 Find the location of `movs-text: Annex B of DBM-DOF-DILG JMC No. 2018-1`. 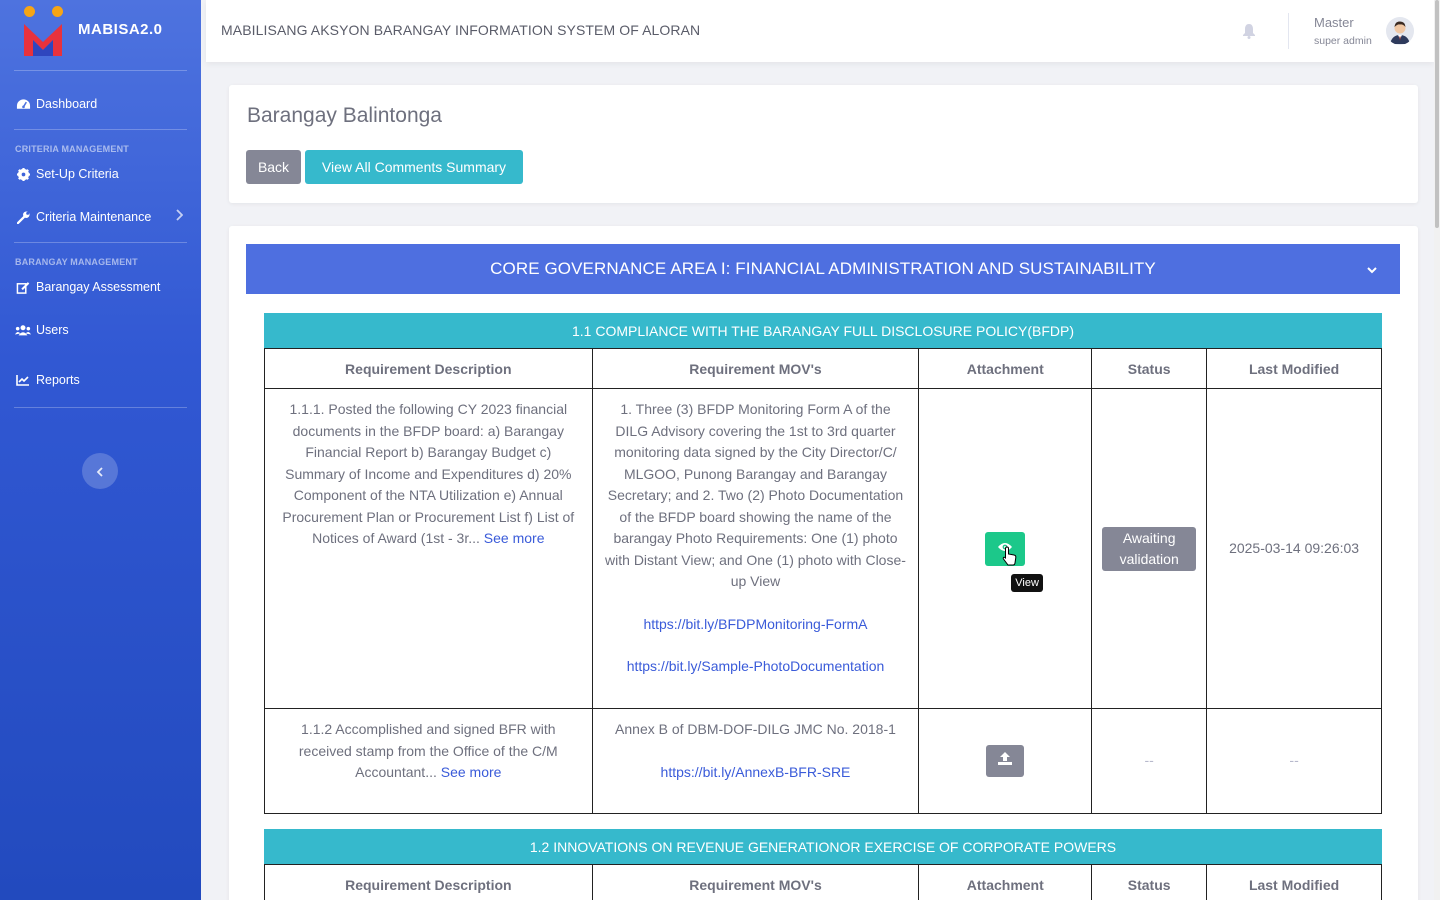

movs-text: Annex B of DBM-DOF-DILG JMC No. 2018-1 is located at coordinates (755, 729).